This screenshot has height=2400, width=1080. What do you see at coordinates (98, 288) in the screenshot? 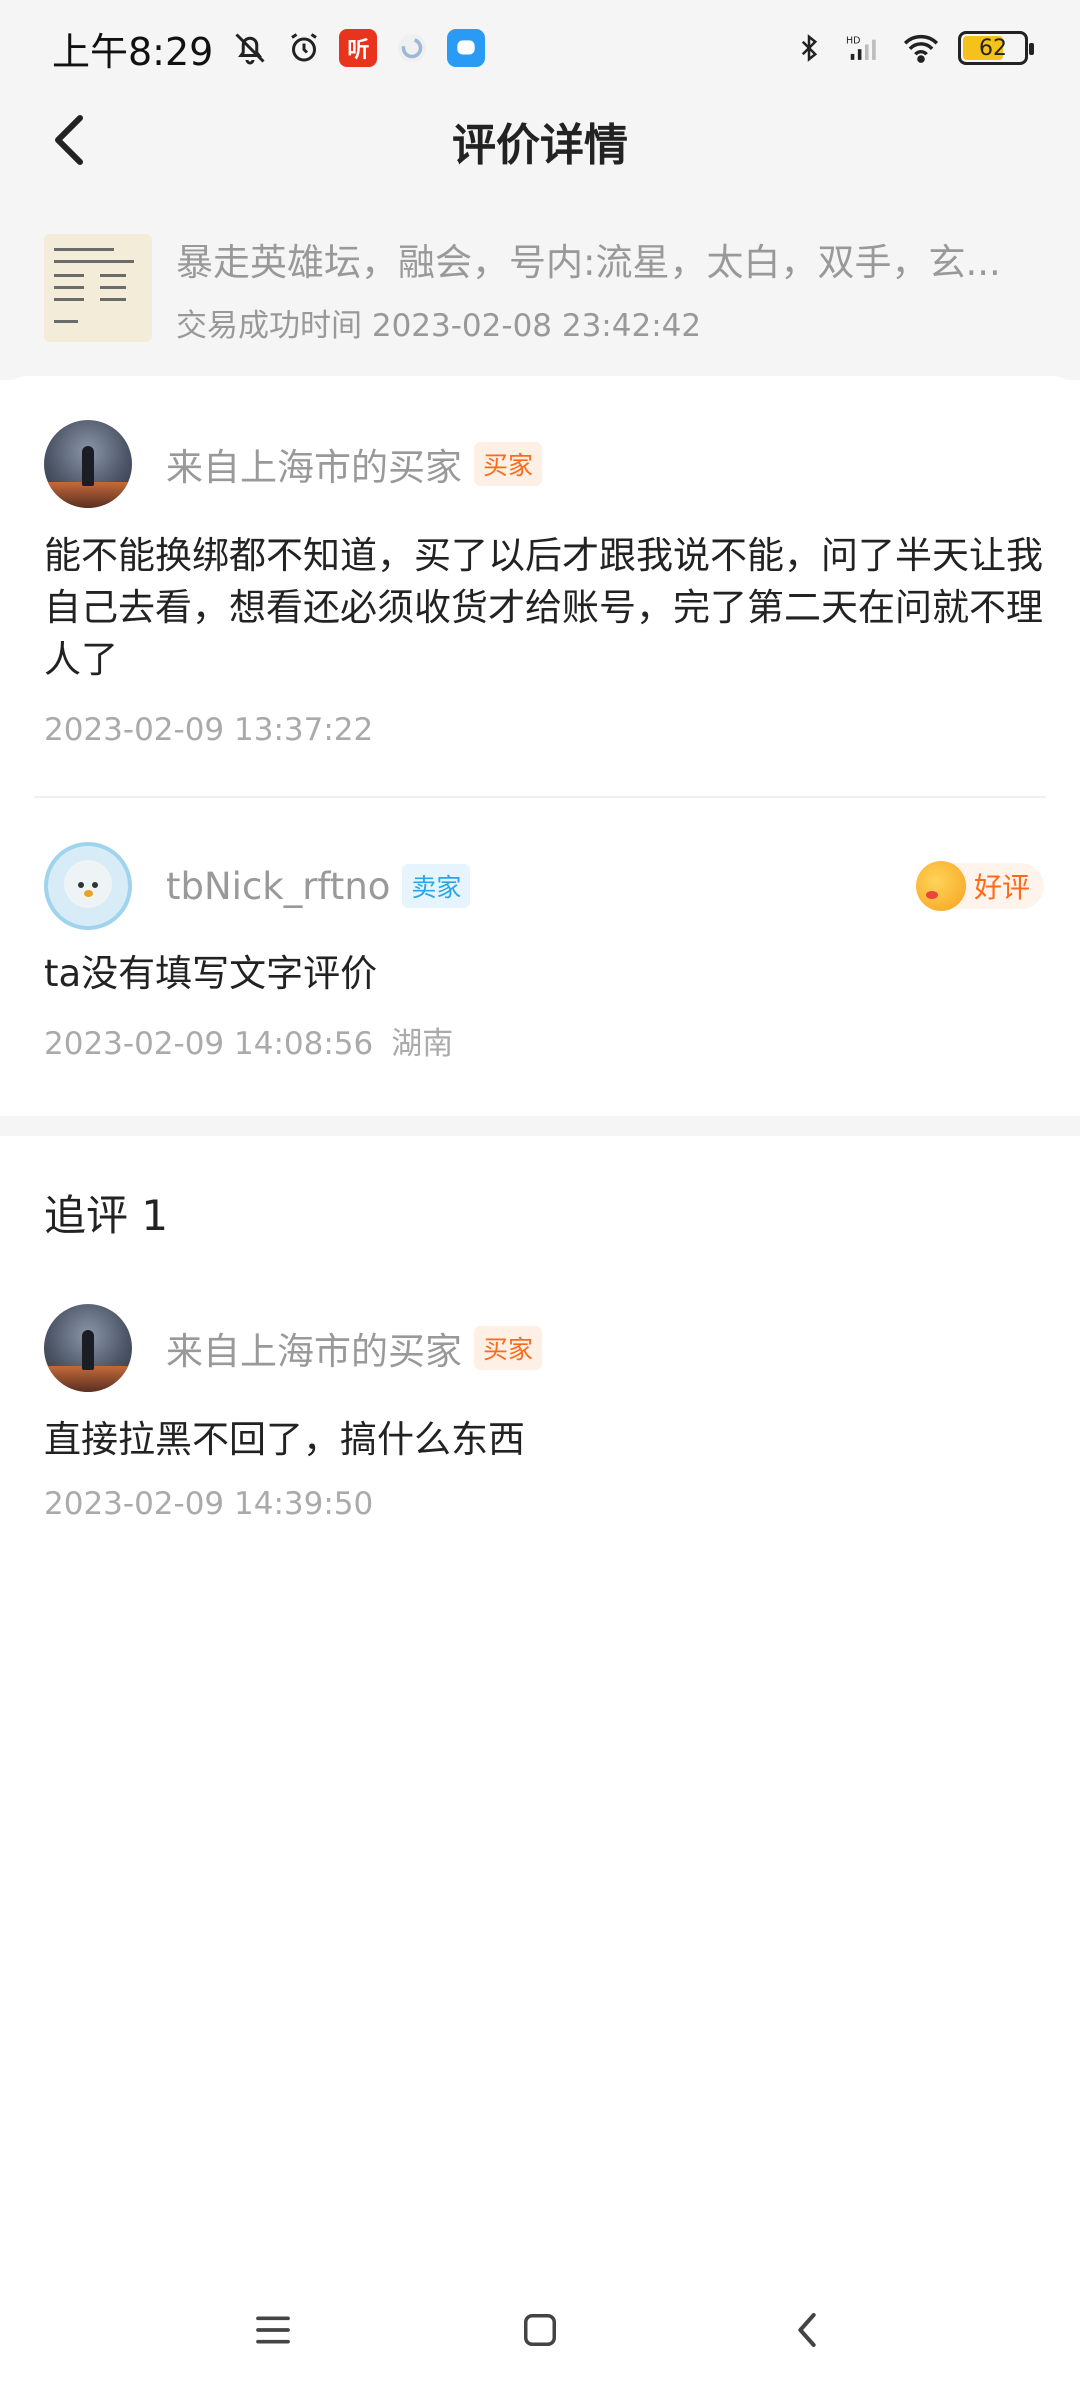
I see `product-thumbnail` at bounding box center [98, 288].